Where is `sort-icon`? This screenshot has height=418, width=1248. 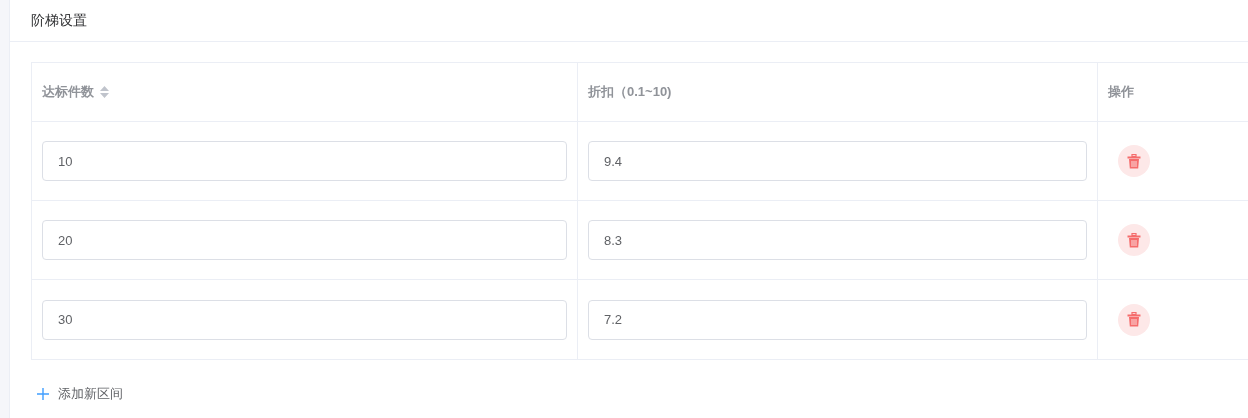
sort-icon is located at coordinates (104, 92).